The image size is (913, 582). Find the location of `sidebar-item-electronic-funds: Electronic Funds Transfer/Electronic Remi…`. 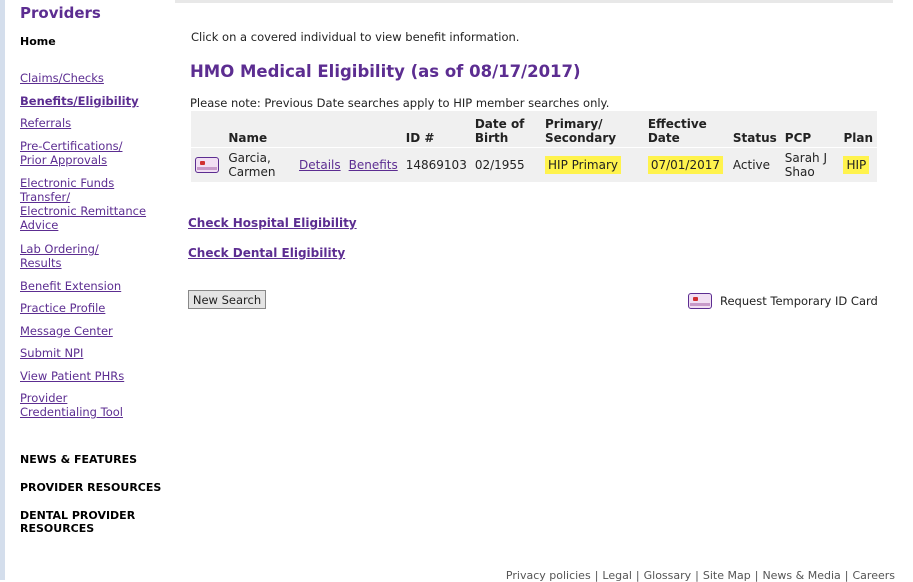

sidebar-item-electronic-funds: Electronic Funds Transfer/Electronic Remi… is located at coordinates (83, 204).